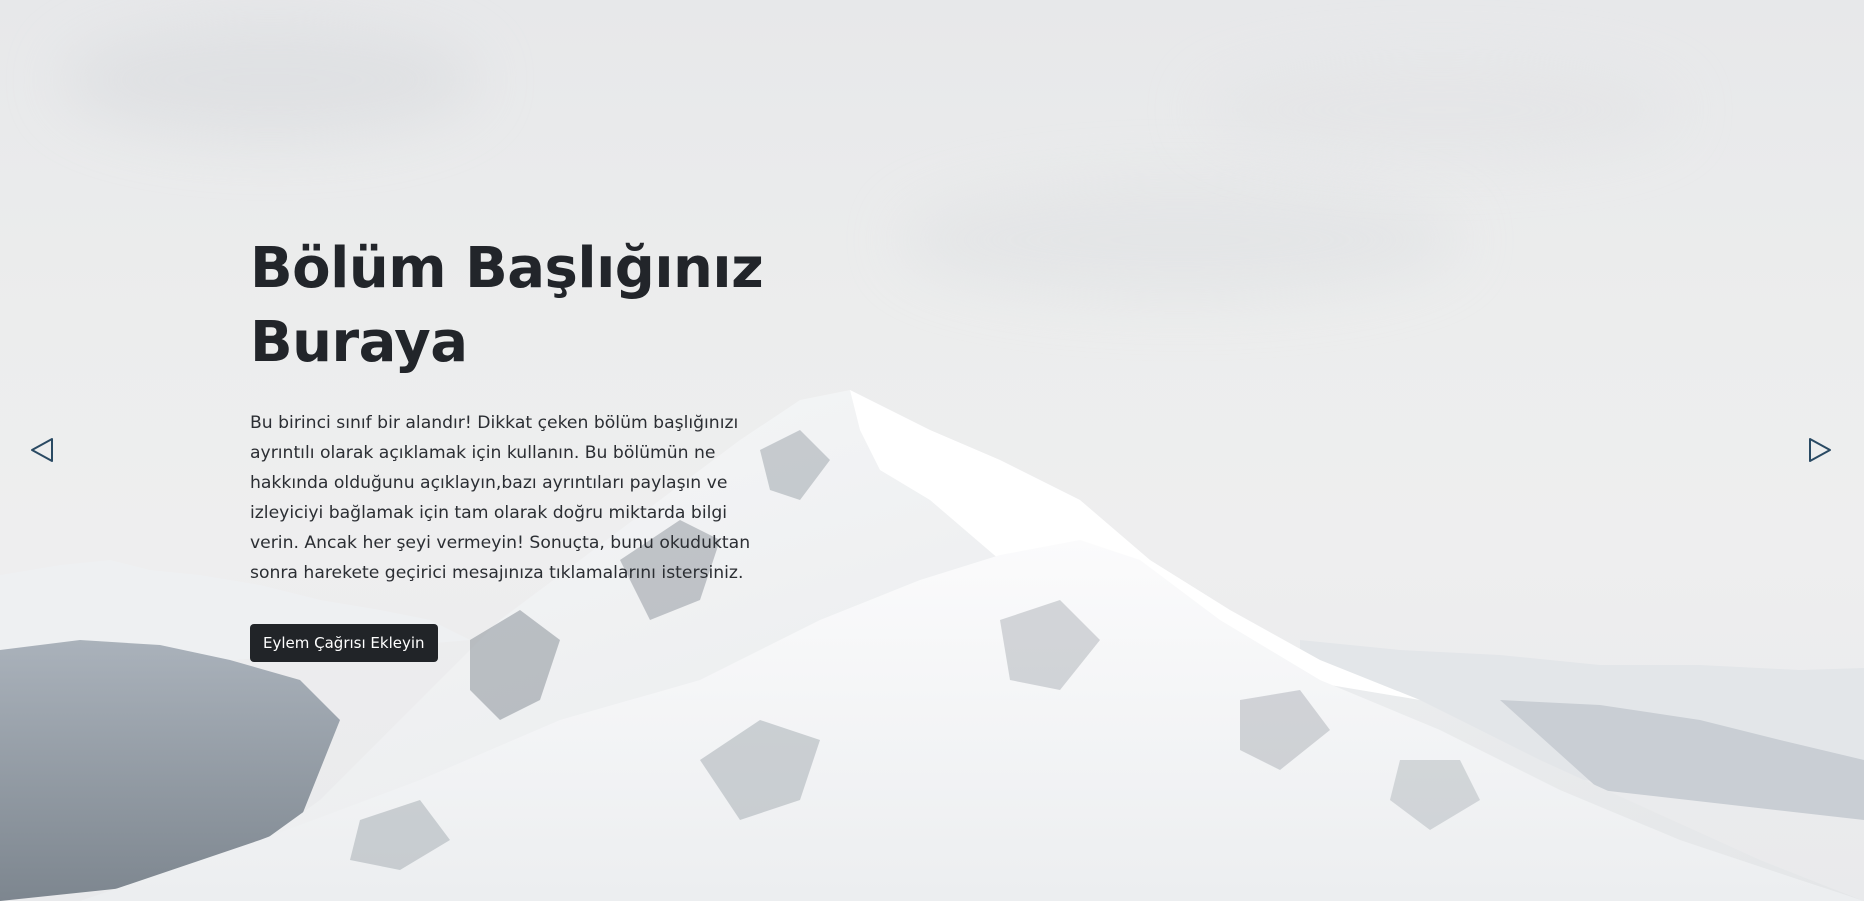 This screenshot has height=901, width=1864. I want to click on section-title: Bölüm Başlığınız Buraya, so click(507, 305).